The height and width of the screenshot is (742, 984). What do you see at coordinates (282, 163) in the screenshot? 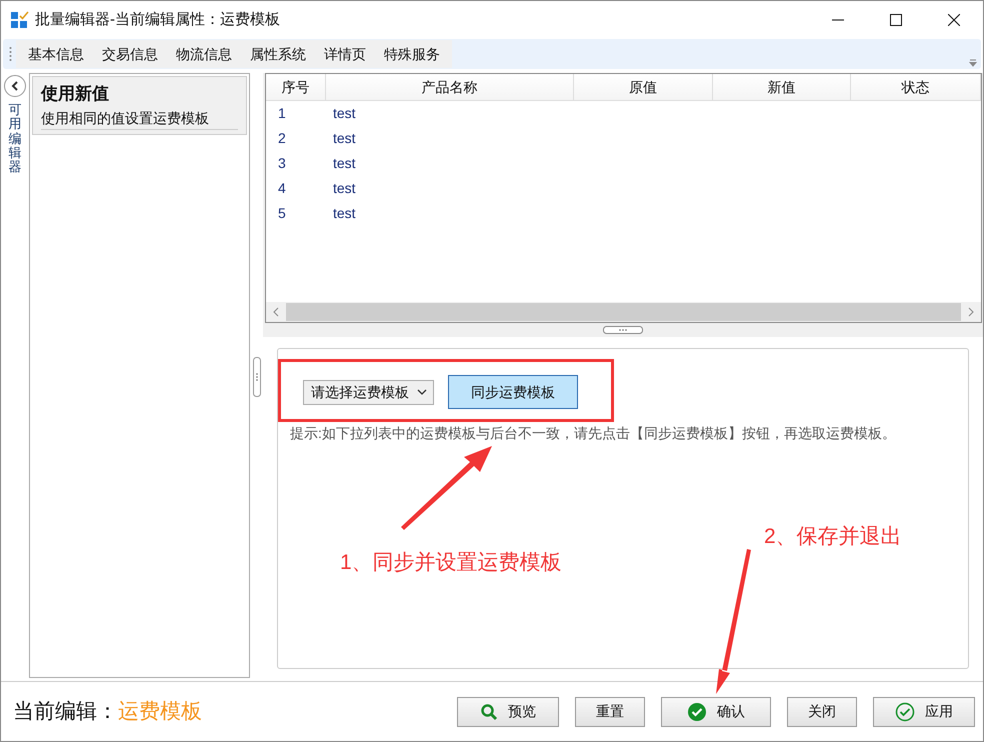
I see `table-cell-text: 3` at bounding box center [282, 163].